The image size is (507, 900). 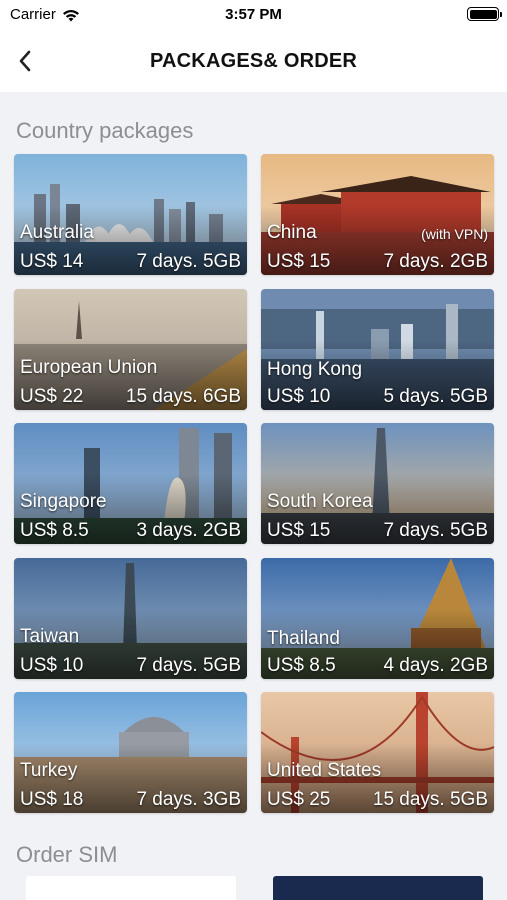 I want to click on package-card-singapore: Singapore US$ 8.5 3 days. 2GB, so click(x=130, y=483).